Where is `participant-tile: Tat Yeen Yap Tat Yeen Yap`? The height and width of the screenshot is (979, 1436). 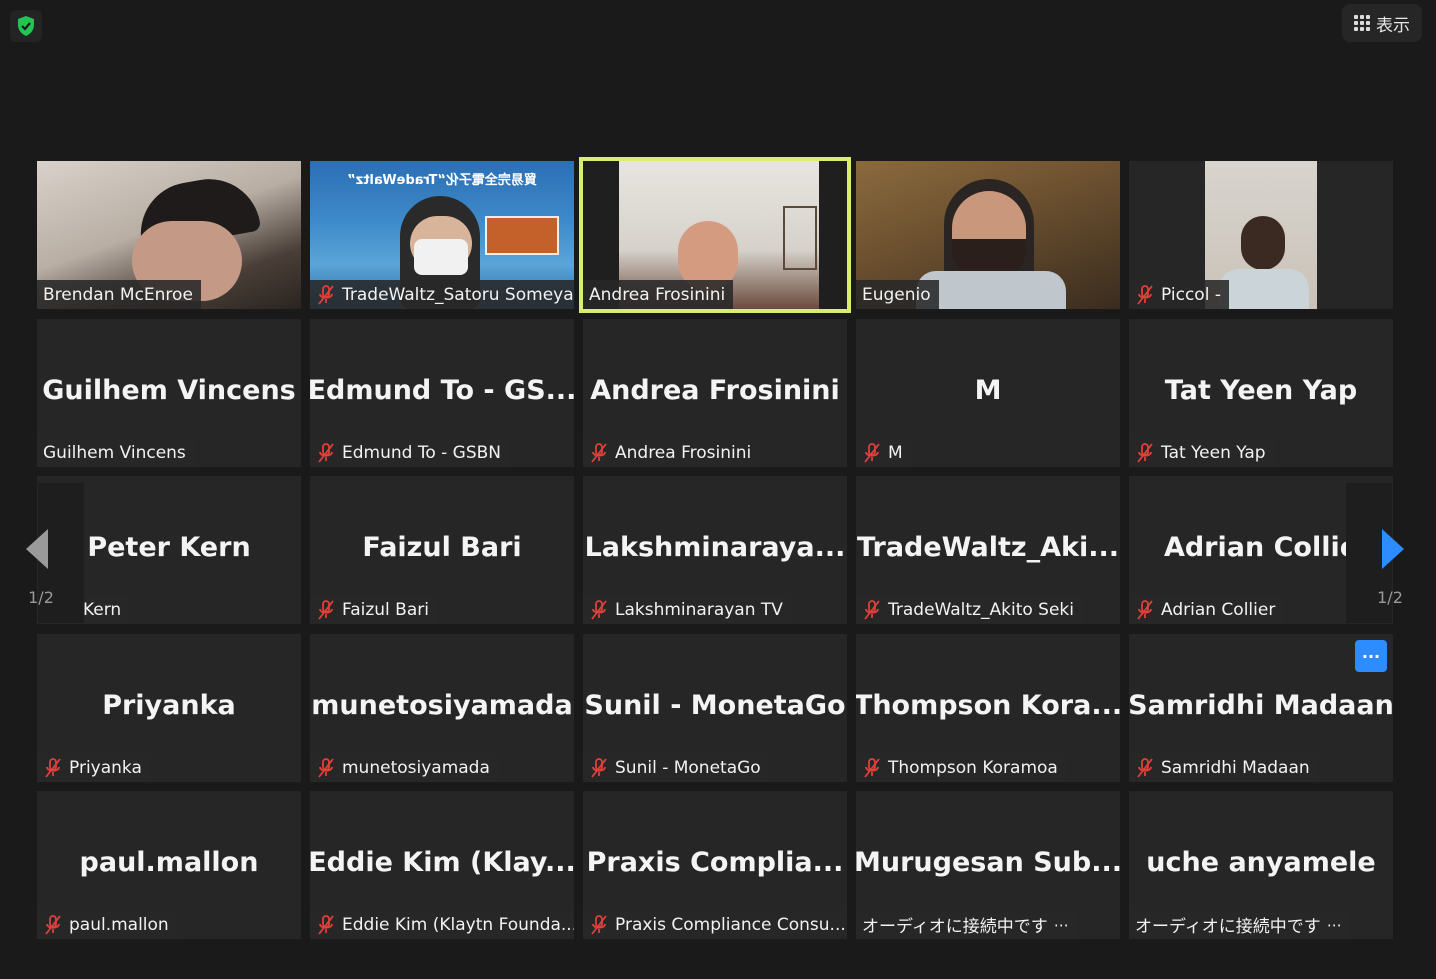 participant-tile: Tat Yeen Yap Tat Yeen Yap is located at coordinates (1261, 393).